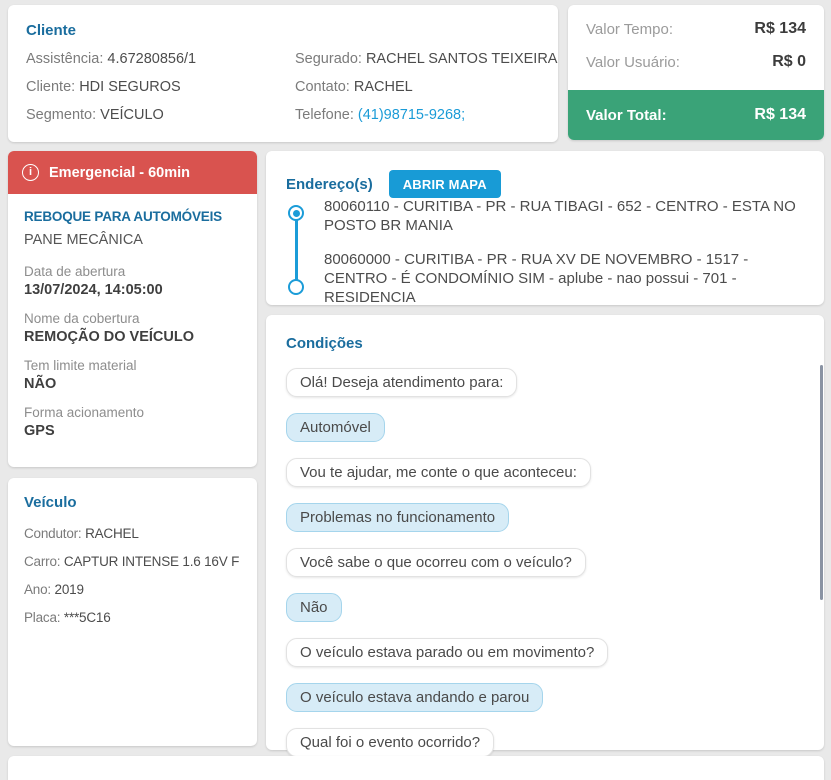 This screenshot has height=780, width=831. Describe the element at coordinates (789, 61) in the screenshot. I see `valor-usuario-value: R$ 0` at that location.